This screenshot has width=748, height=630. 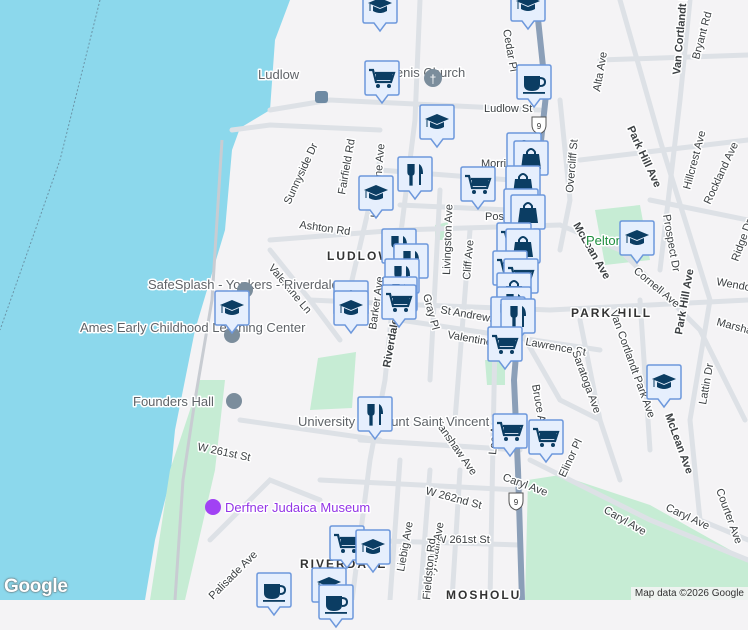 I want to click on svg-text: Livingston Ave, so click(x=448, y=239).